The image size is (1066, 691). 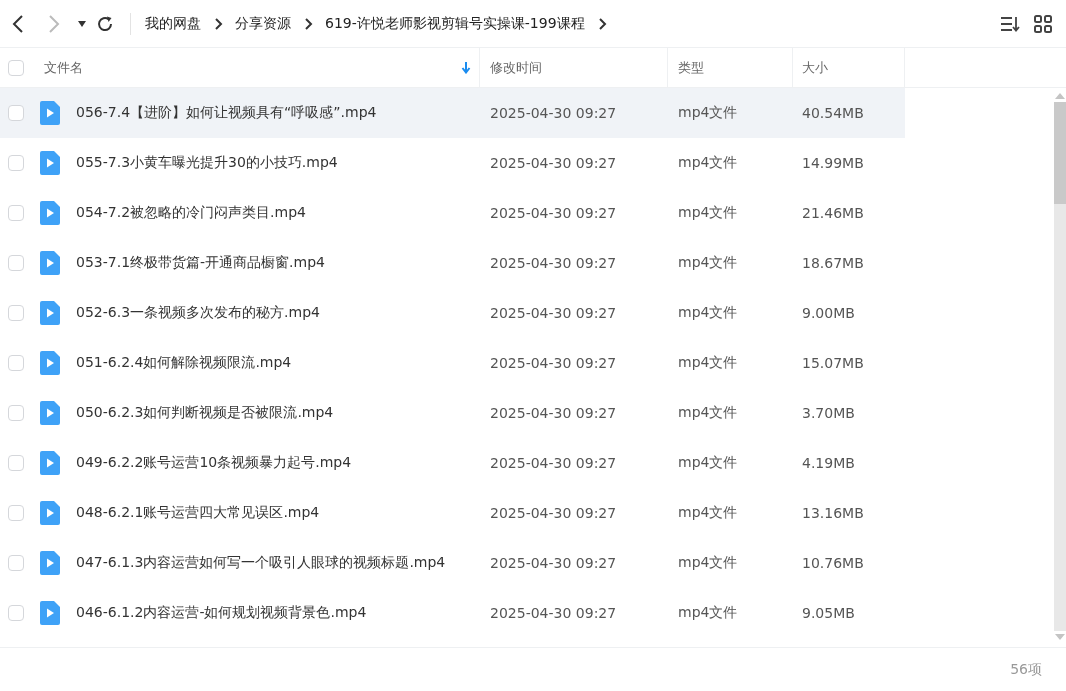 I want to click on file-size: 15.07MB, so click(x=833, y=363).